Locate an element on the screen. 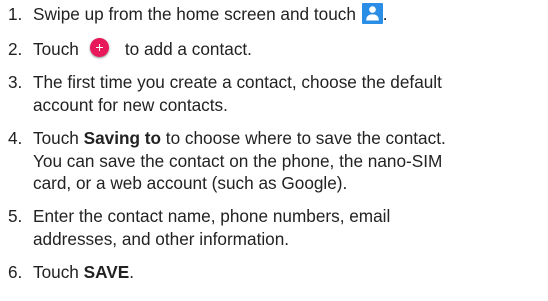 Image resolution: width=548 pixels, height=301 pixels. contacts-app-icon is located at coordinates (372, 13).